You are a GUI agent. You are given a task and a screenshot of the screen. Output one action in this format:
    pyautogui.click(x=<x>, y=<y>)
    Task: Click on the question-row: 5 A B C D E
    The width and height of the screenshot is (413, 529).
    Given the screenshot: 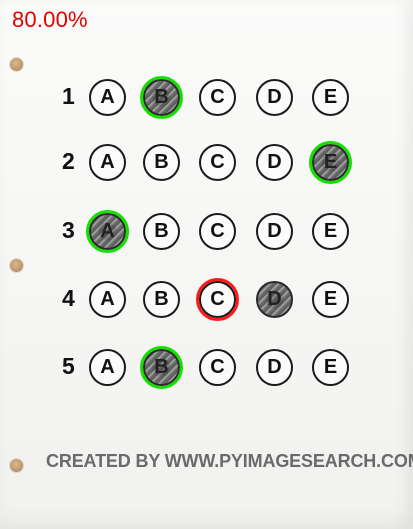 What is the action you would take?
    pyautogui.click(x=212, y=368)
    